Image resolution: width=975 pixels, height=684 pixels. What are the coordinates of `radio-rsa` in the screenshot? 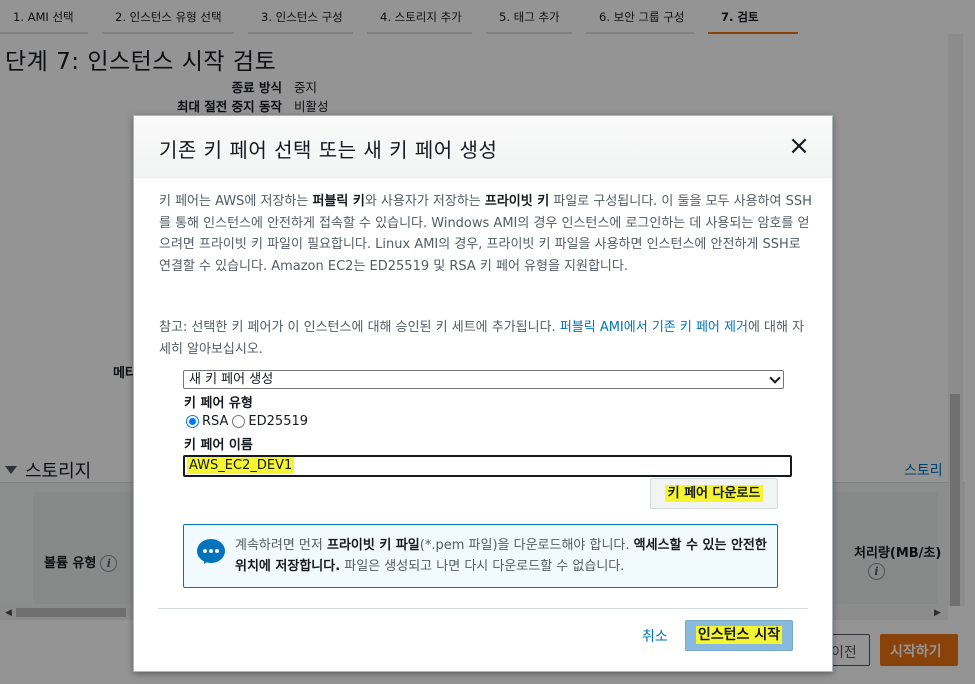 It's located at (192, 421).